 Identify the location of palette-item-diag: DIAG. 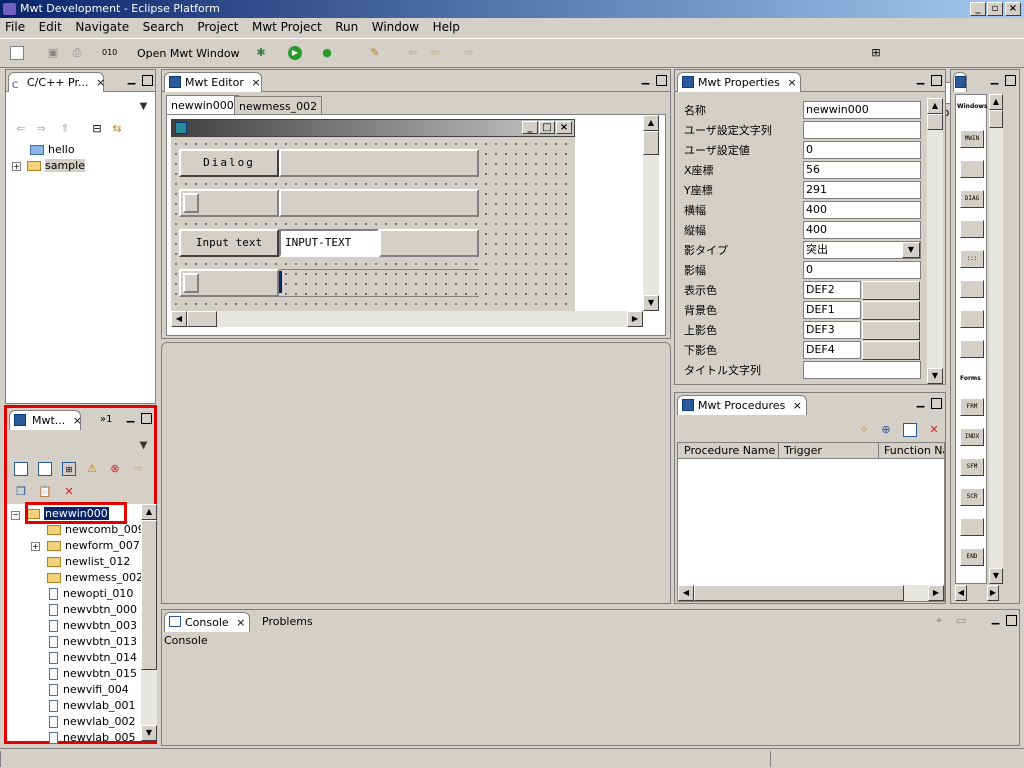
(972, 199).